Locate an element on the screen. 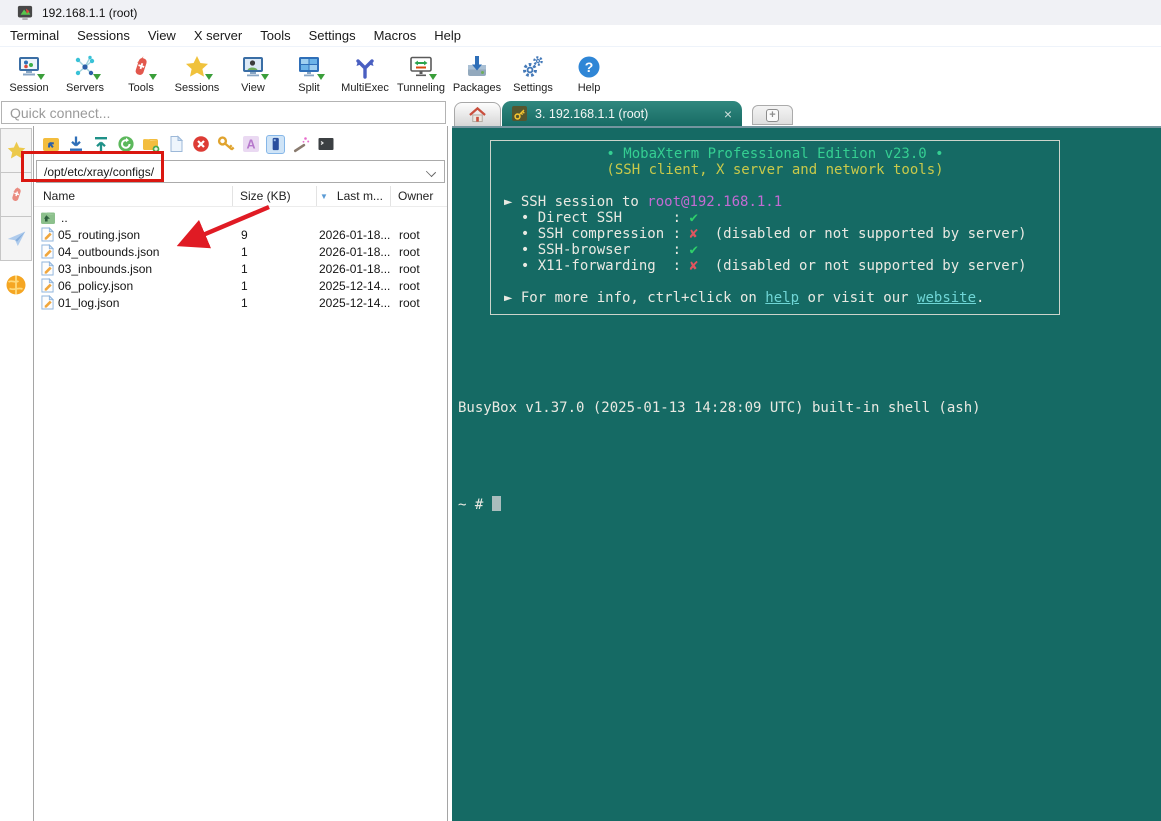 The image size is (1161, 821). banner-title: • MobaXterm Professional Edition v23.0 • is located at coordinates (775, 154).